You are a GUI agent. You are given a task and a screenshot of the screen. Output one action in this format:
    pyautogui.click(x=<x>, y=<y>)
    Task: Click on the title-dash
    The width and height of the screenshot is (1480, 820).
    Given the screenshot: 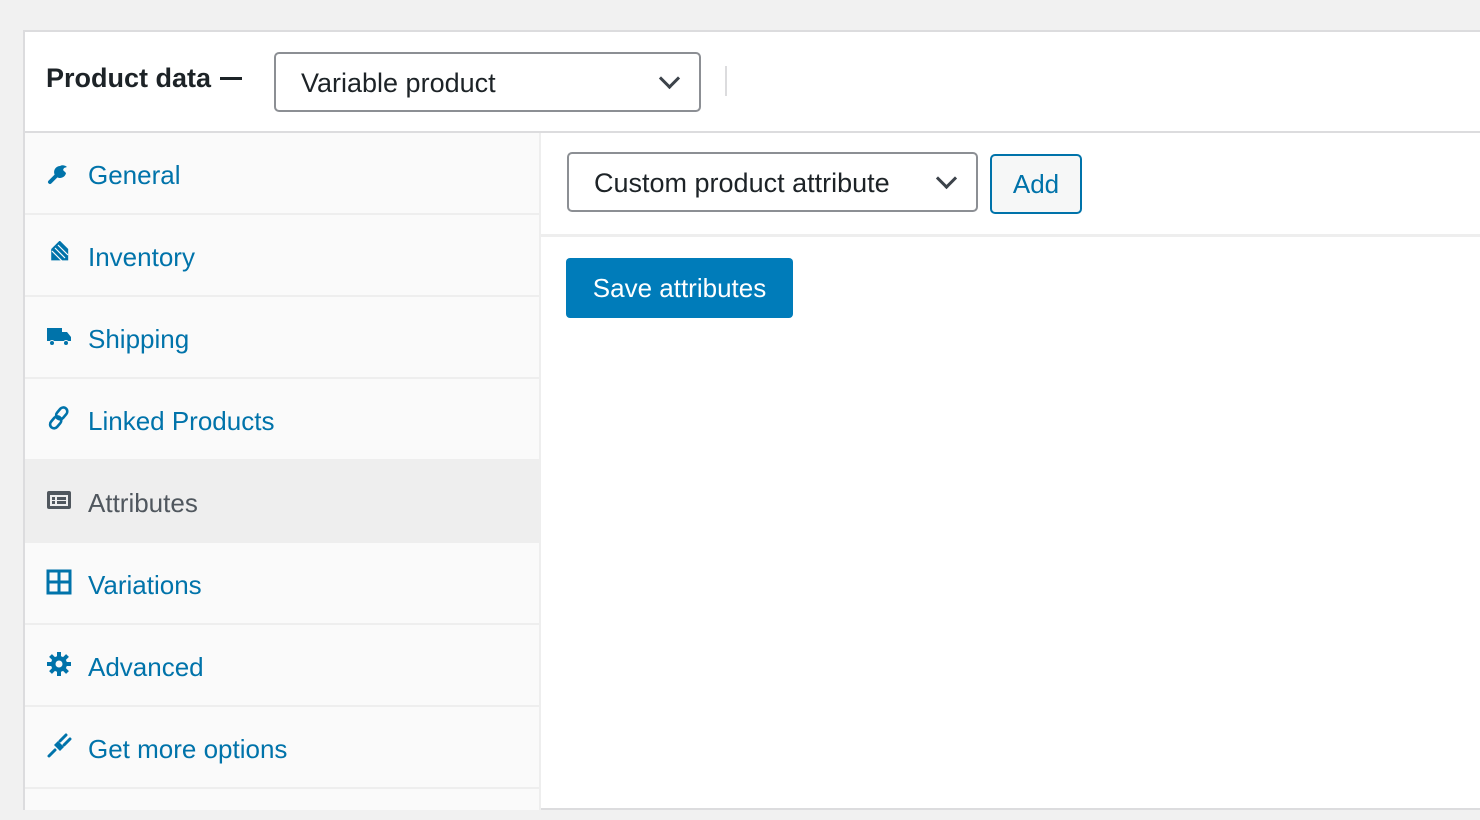 What is the action you would take?
    pyautogui.click(x=231, y=78)
    